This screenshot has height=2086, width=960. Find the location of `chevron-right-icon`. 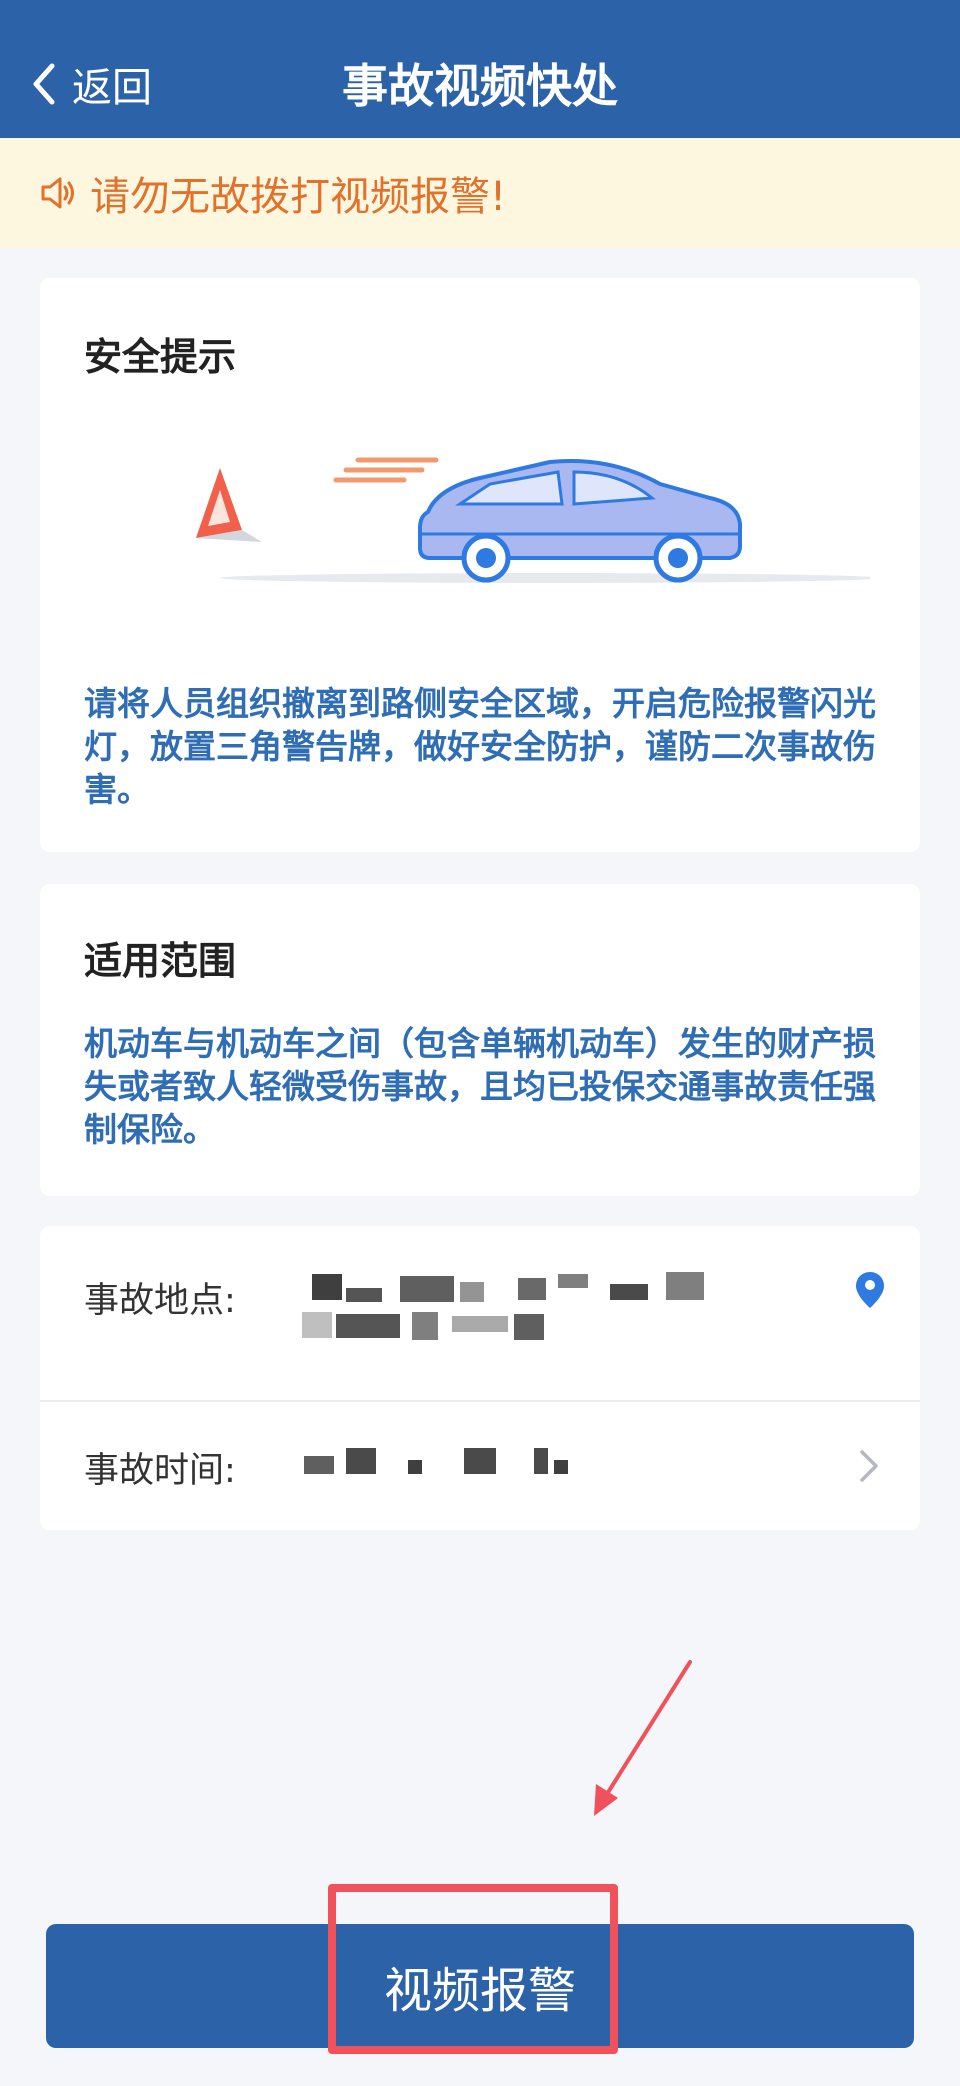

chevron-right-icon is located at coordinates (868, 1466).